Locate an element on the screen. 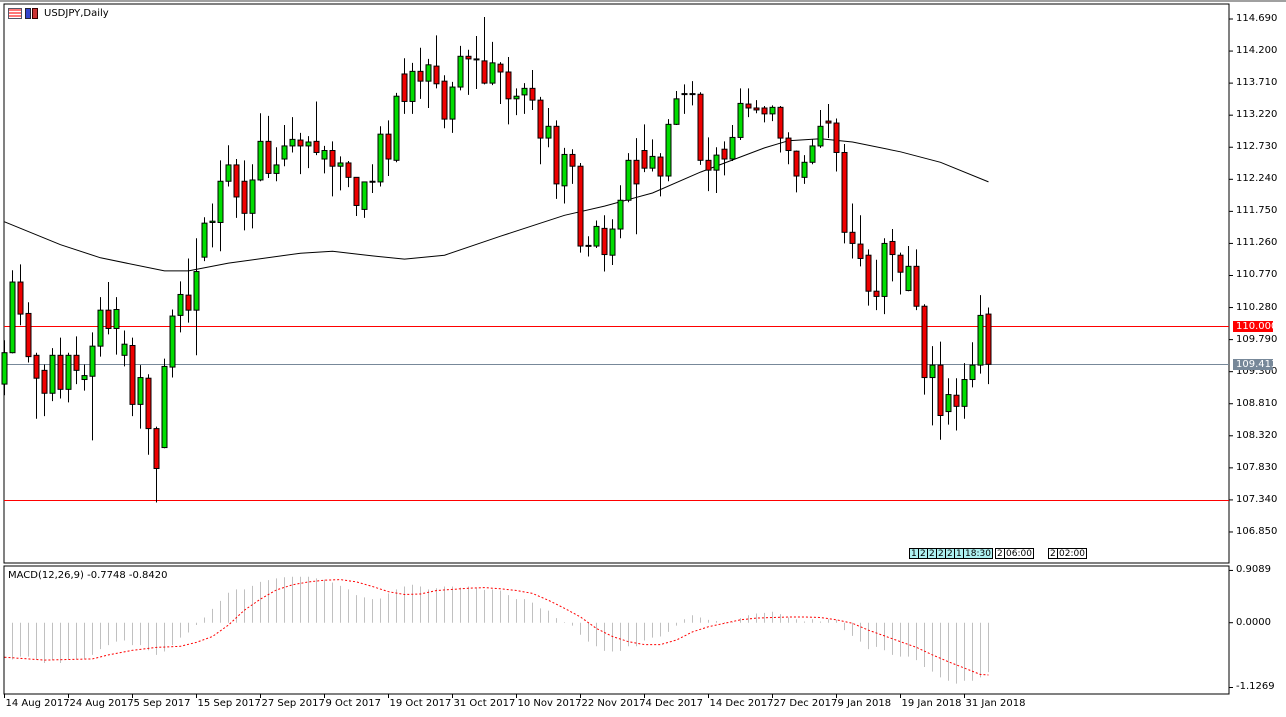 Image resolution: width=1286 pixels, height=717 pixels. moving-average-line is located at coordinates (496, 205).